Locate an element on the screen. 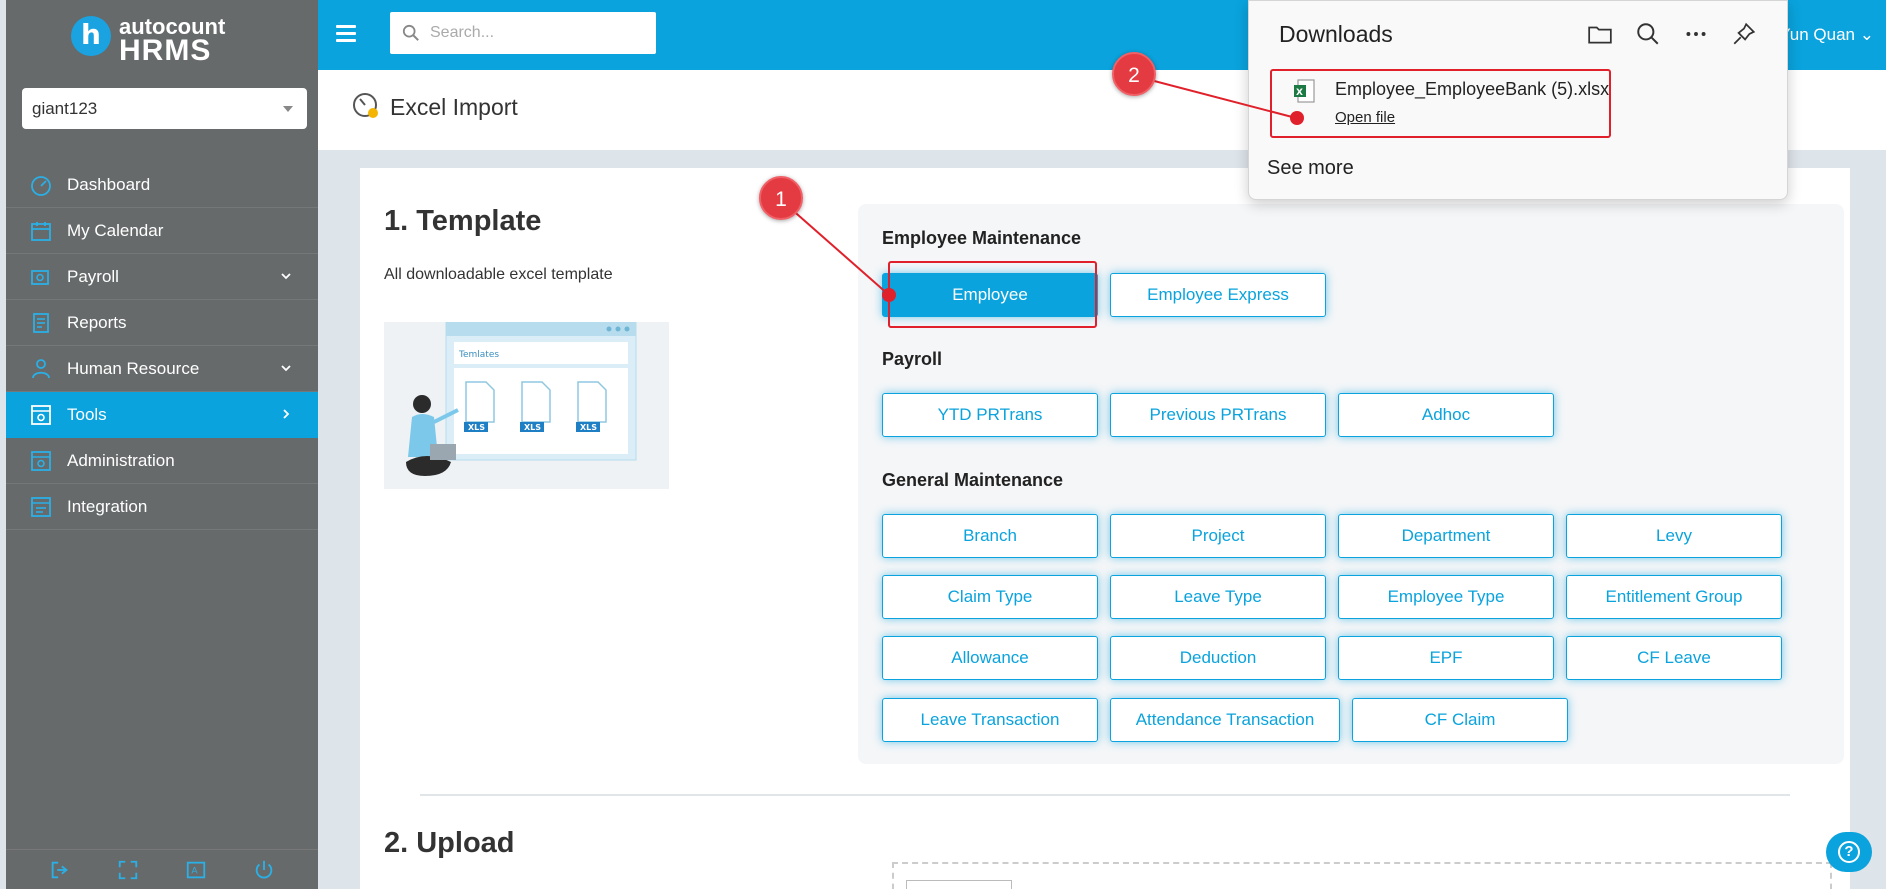 This screenshot has width=1886, height=889. administration-icon is located at coordinates (41, 460).